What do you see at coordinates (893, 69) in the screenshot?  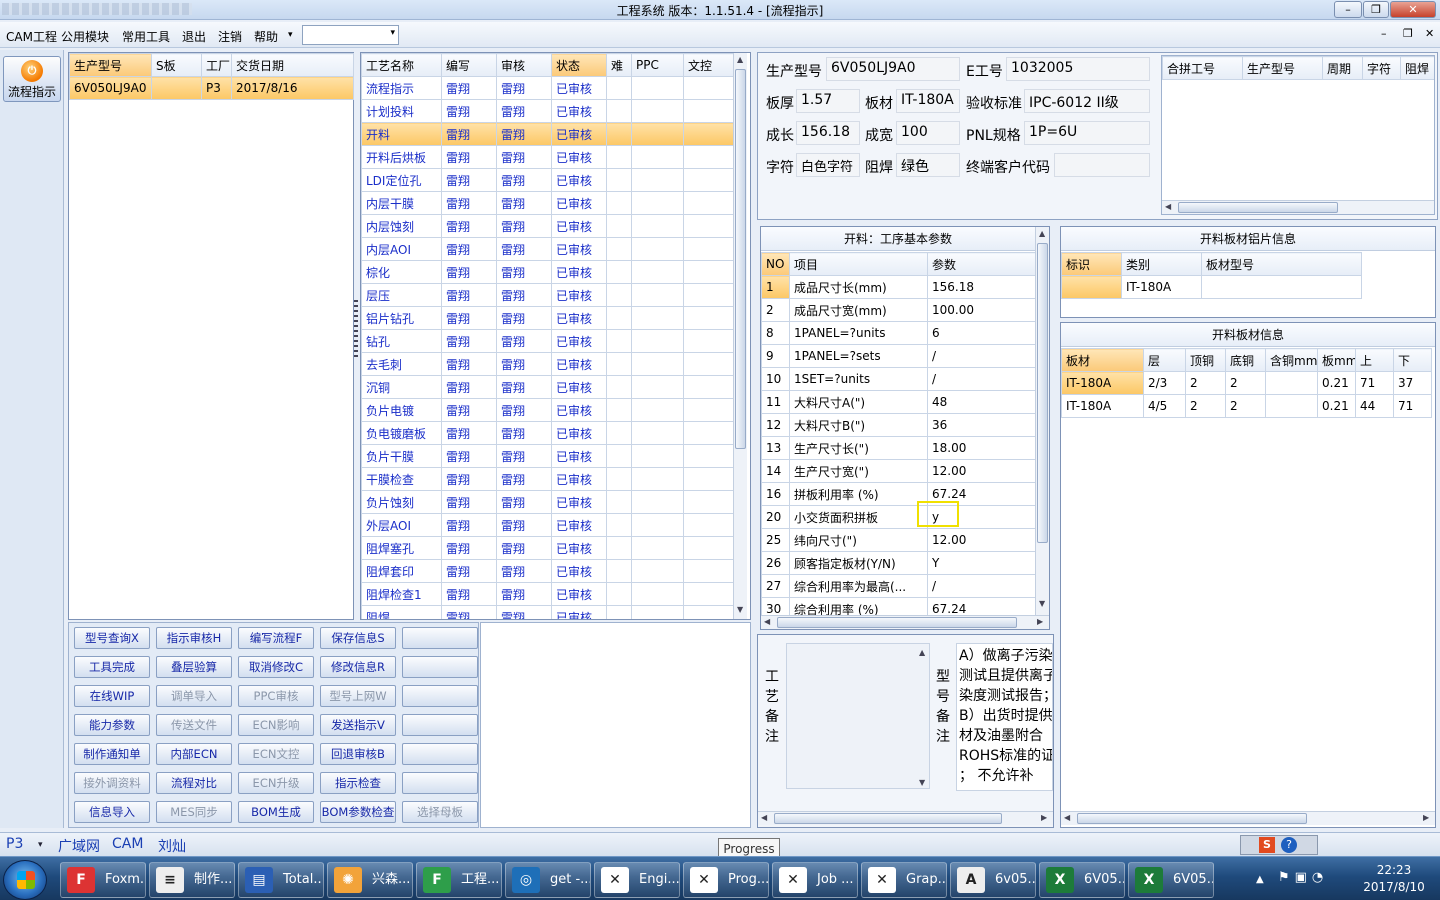 I see `field-model: 6V050LJ9A0` at bounding box center [893, 69].